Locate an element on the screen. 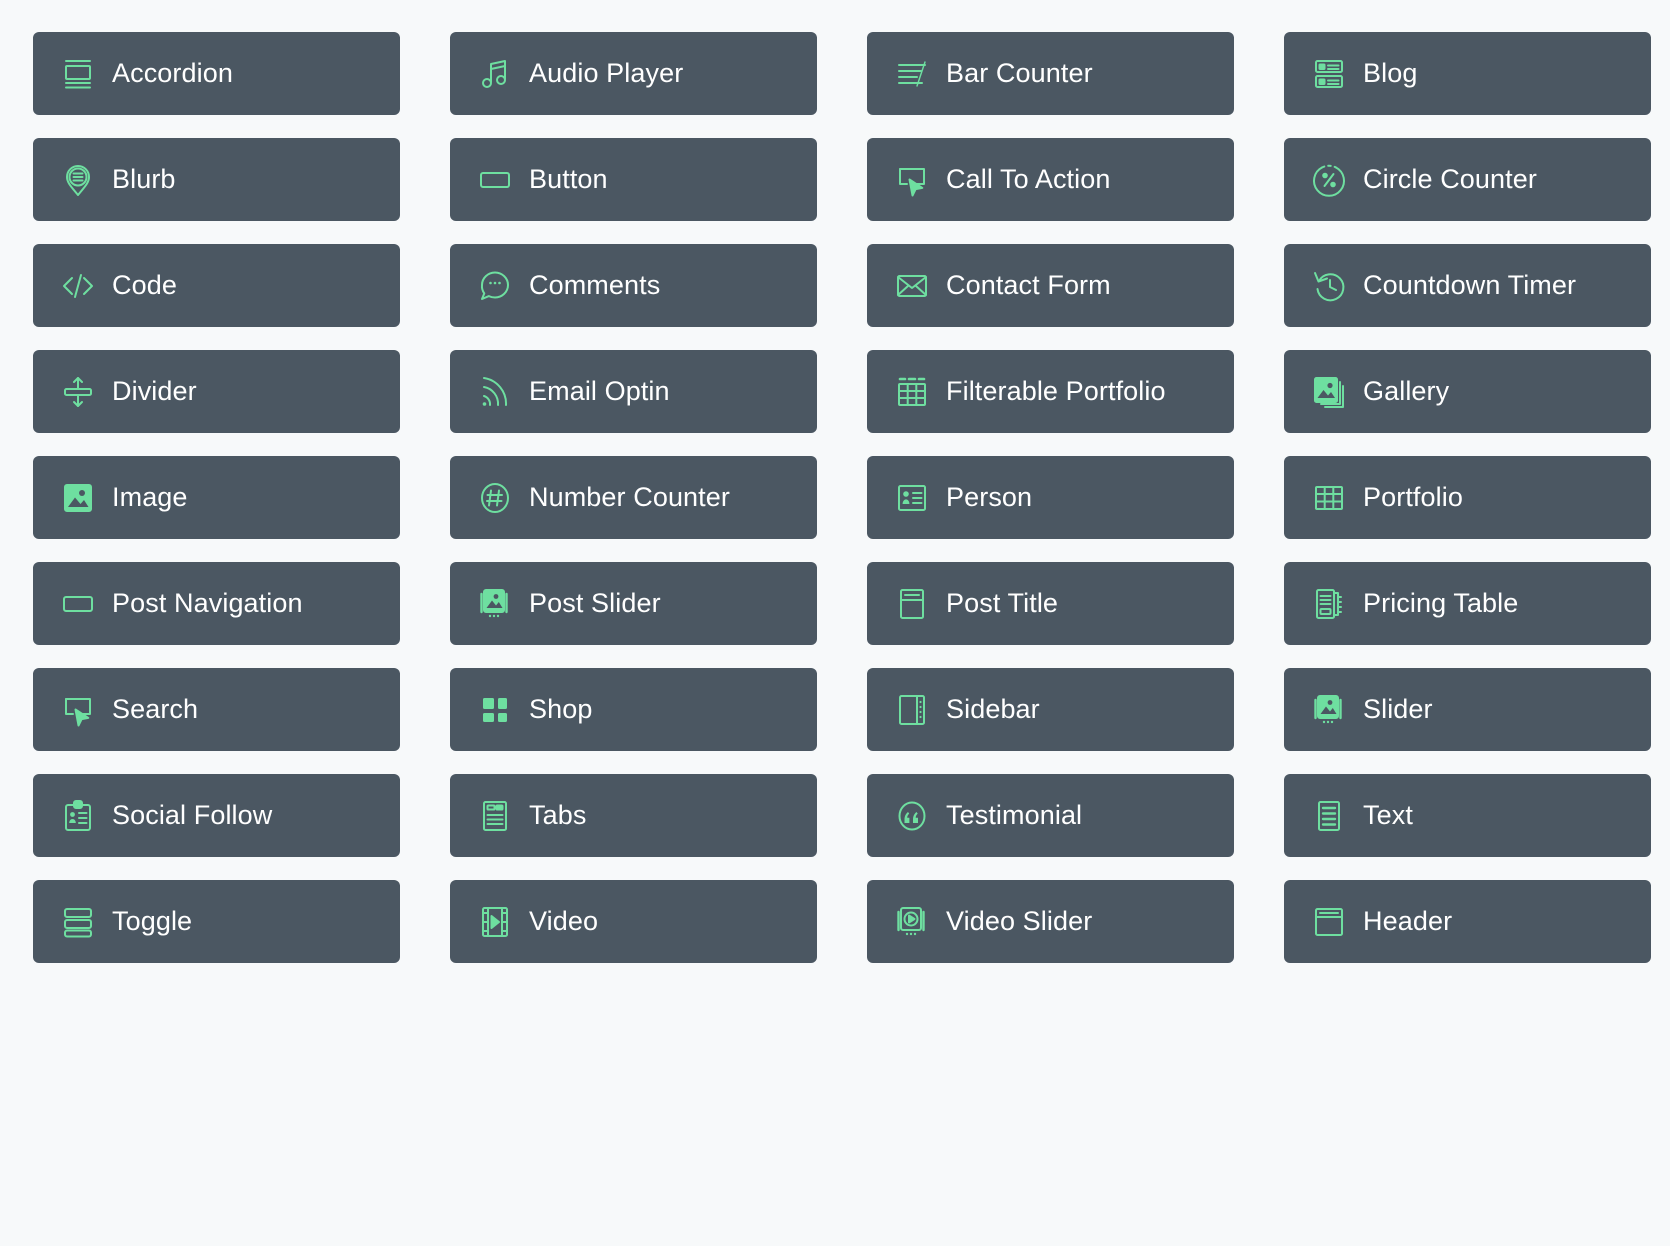 The width and height of the screenshot is (1670, 1246). bar-lines-icon is located at coordinates (912, 74).